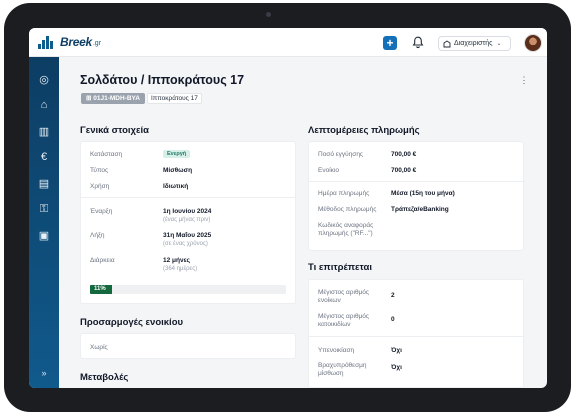 The height and width of the screenshot is (417, 575). I want to click on payment-day-value: Μέσα (15η του μήνα), so click(423, 193).